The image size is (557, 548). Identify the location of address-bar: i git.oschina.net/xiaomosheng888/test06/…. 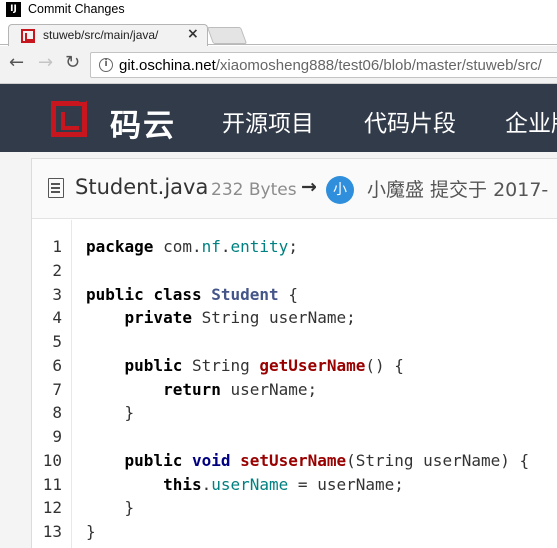
(323, 65).